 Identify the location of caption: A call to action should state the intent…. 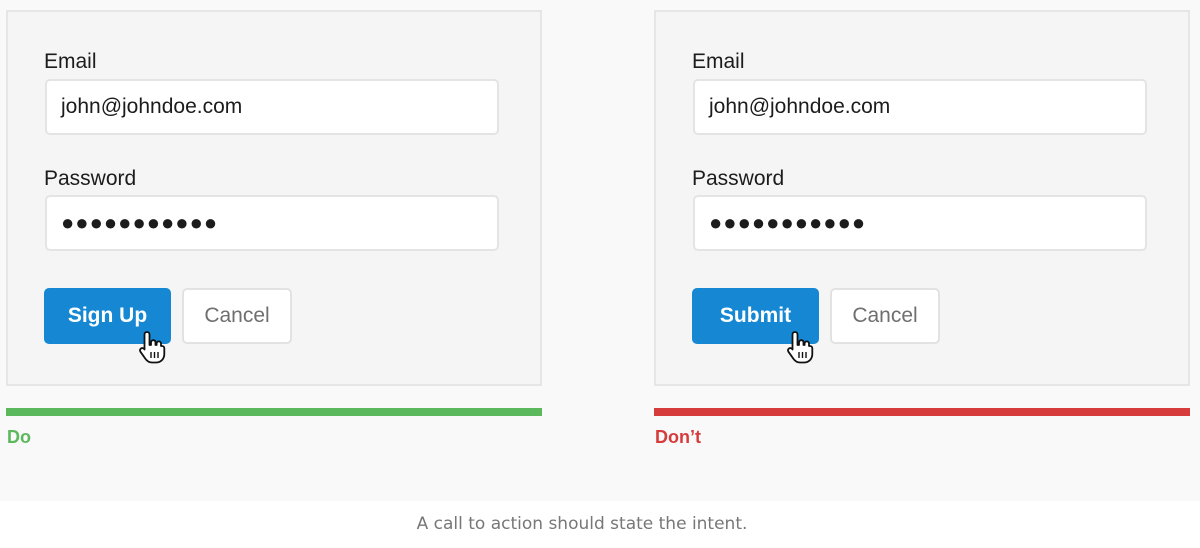
(582, 524).